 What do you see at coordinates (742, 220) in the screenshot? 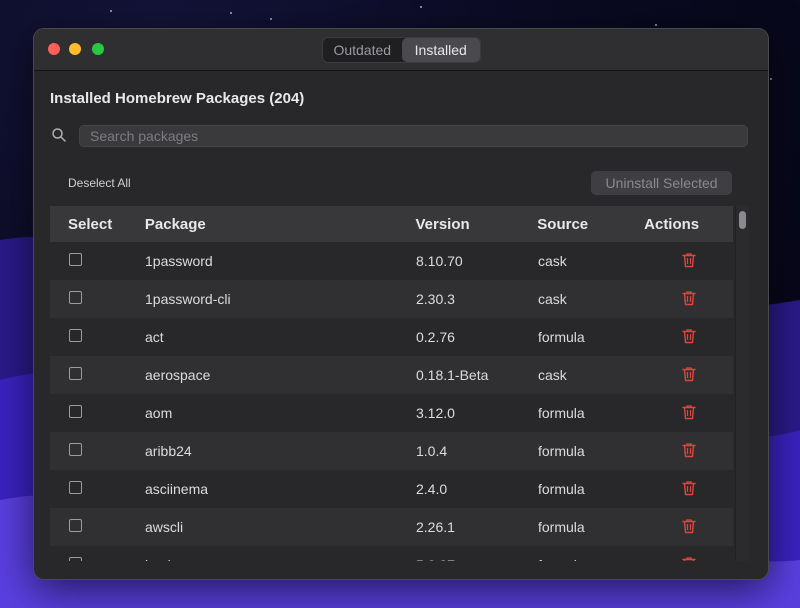
I see `scrollbar-thumb` at bounding box center [742, 220].